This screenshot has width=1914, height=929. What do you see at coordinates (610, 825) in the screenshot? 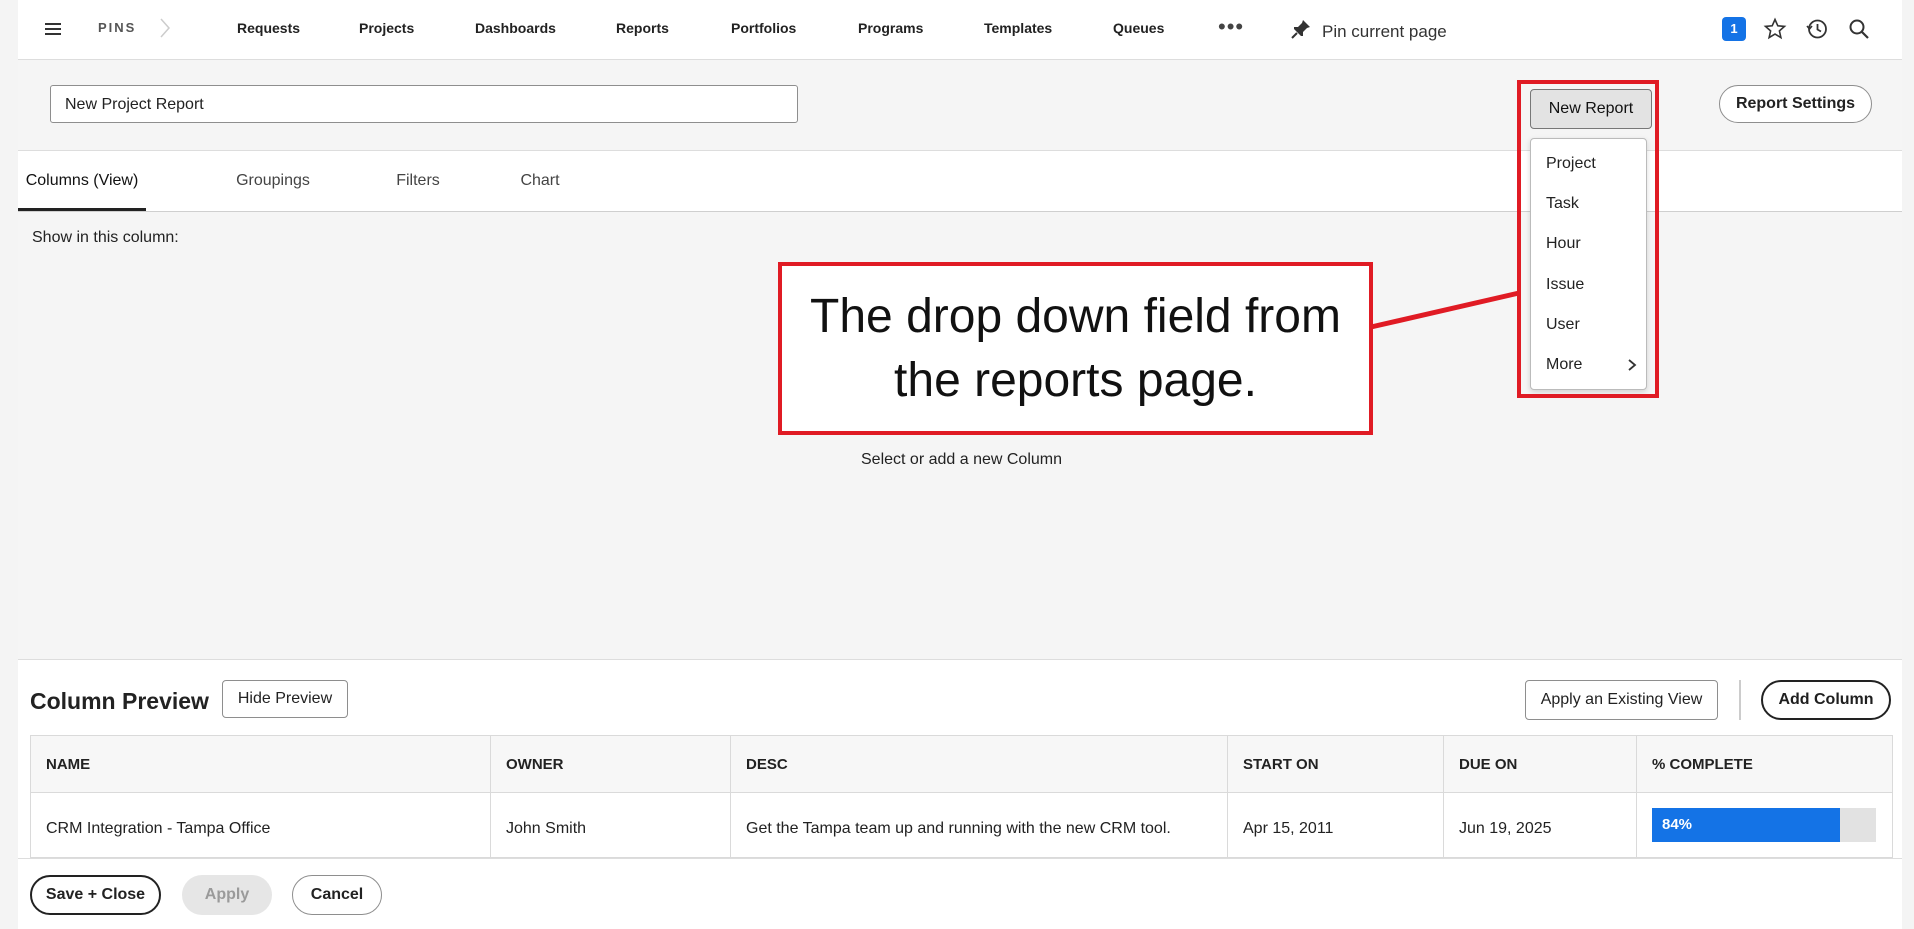
I see `cell-owner: John Smith` at bounding box center [610, 825].